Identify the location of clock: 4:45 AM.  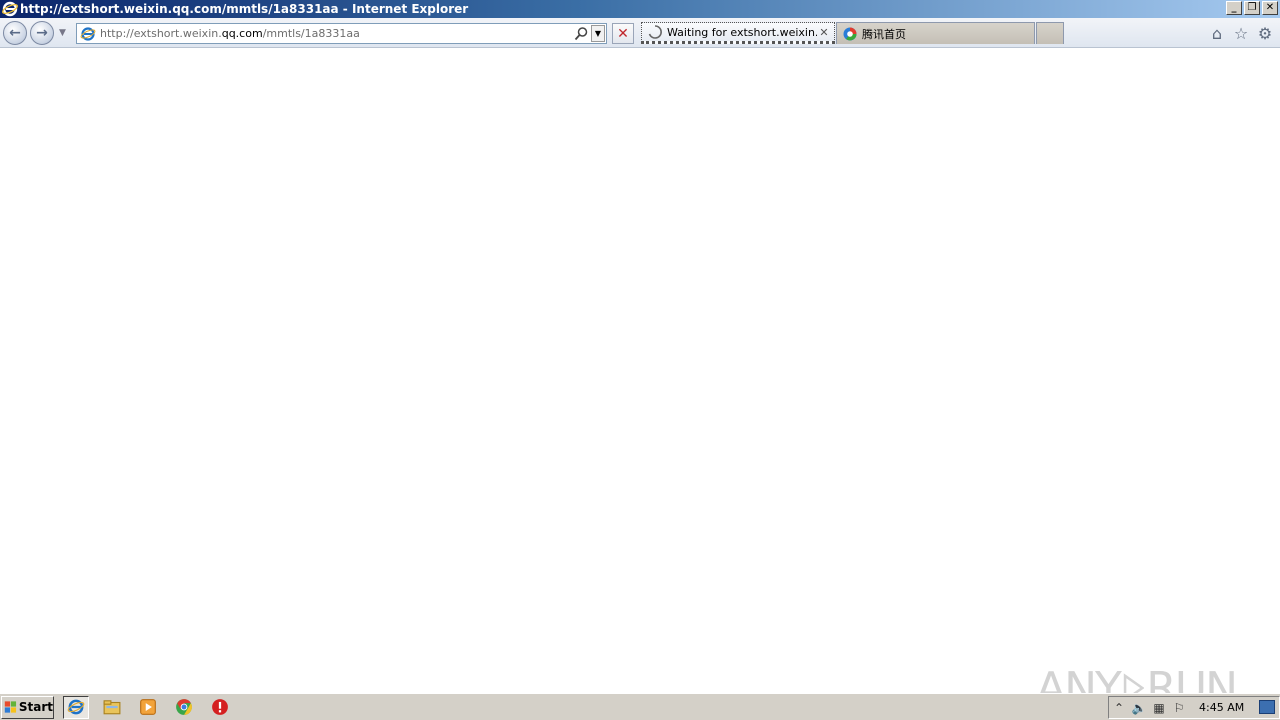
(1221, 707).